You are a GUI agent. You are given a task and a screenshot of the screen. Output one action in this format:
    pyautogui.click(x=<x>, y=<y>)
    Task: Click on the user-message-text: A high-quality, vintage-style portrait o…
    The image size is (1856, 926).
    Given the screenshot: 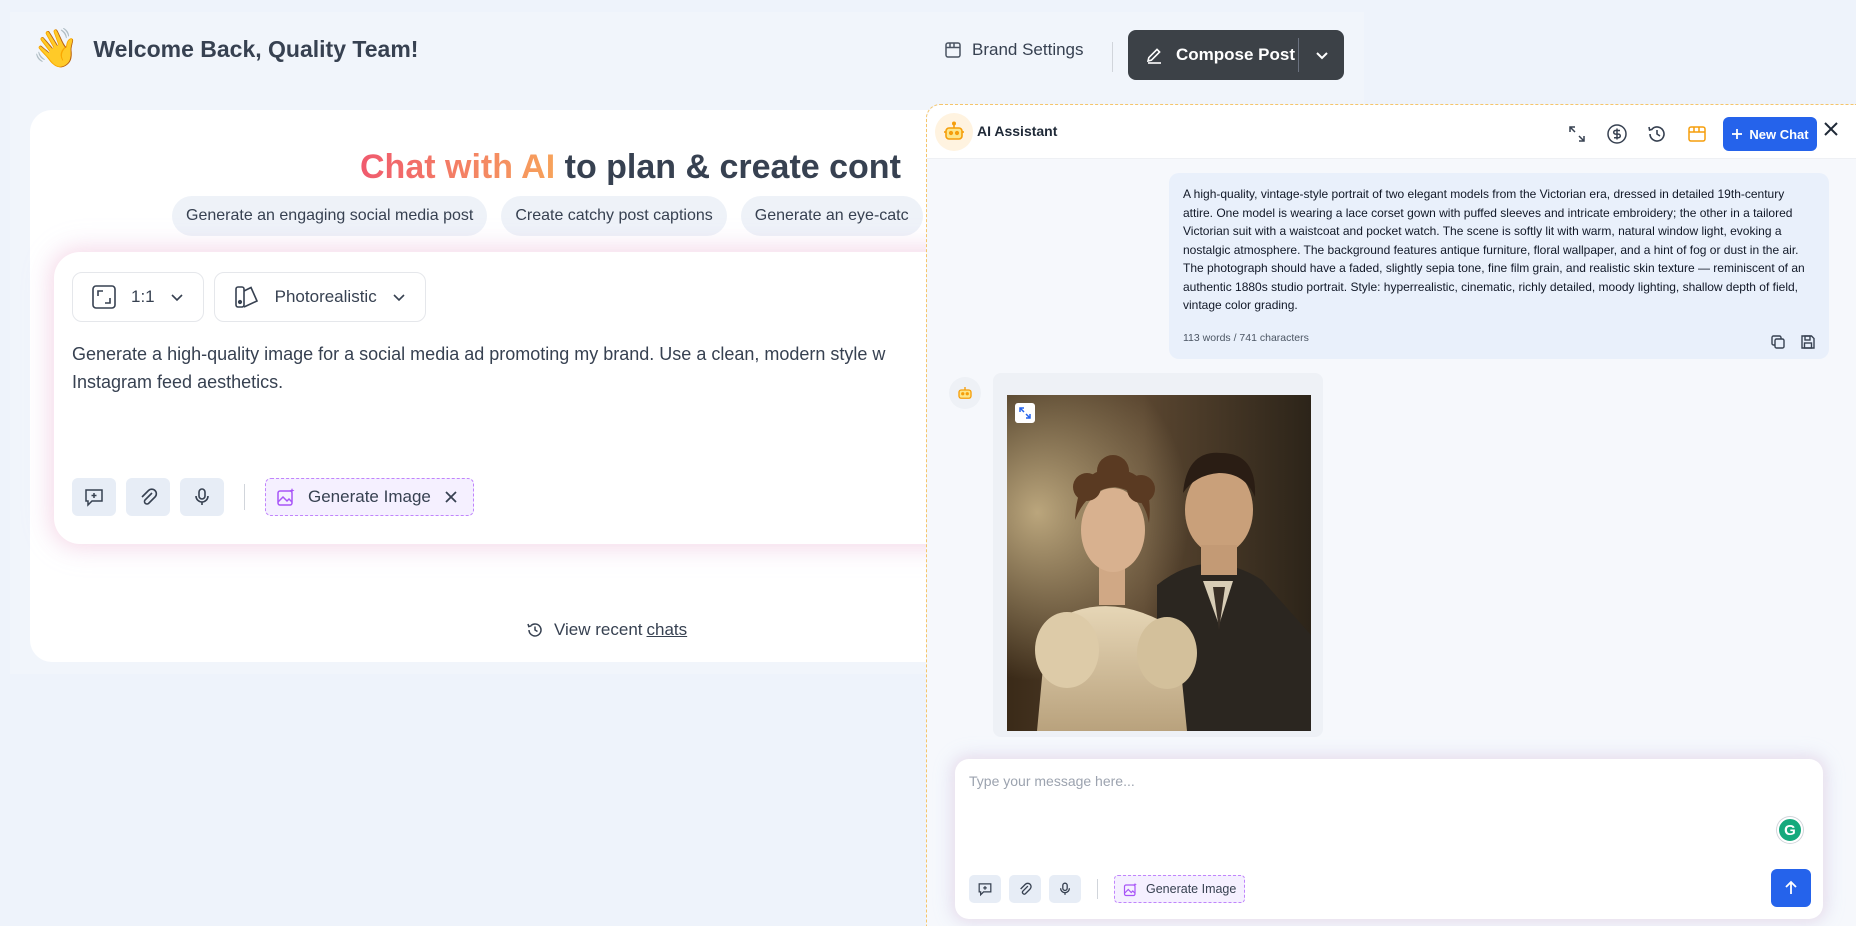 What is the action you would take?
    pyautogui.click(x=1494, y=249)
    